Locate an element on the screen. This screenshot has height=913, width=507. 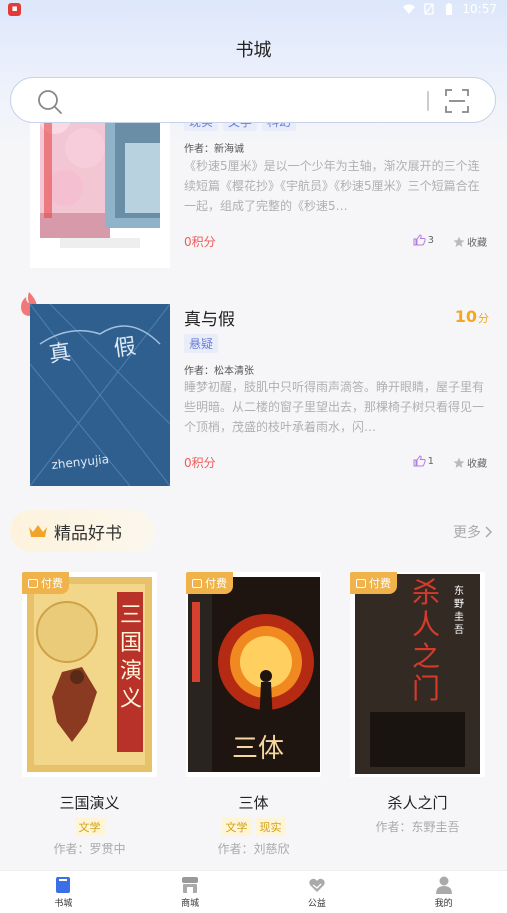
premium-book-tag: 现实 is located at coordinates (270, 827).